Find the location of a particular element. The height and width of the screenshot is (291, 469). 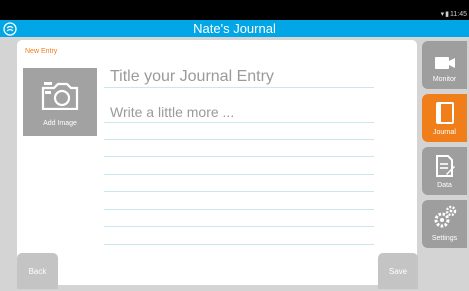

back-button: Back is located at coordinates (37, 271).